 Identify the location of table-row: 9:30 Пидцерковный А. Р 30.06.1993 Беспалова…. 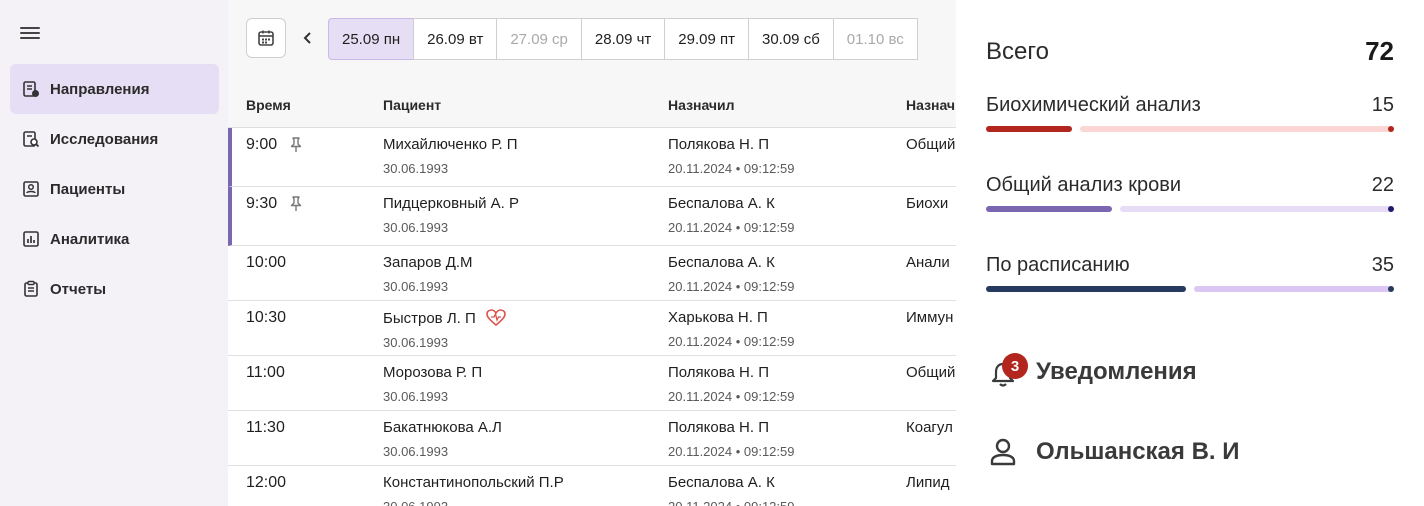
(592, 216).